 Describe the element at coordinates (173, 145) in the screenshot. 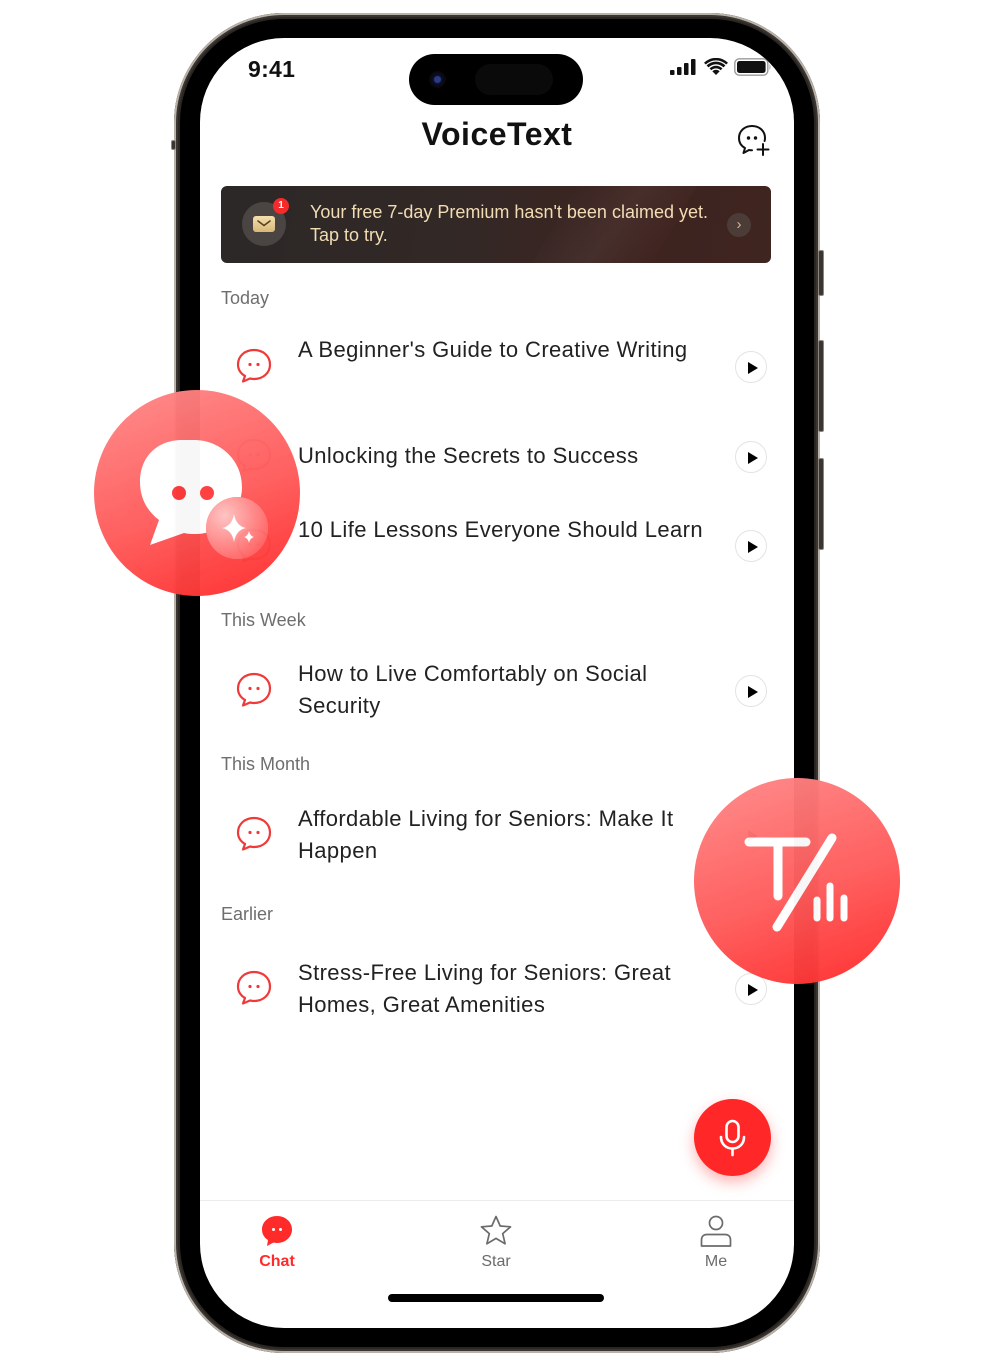

I see `action-button` at that location.